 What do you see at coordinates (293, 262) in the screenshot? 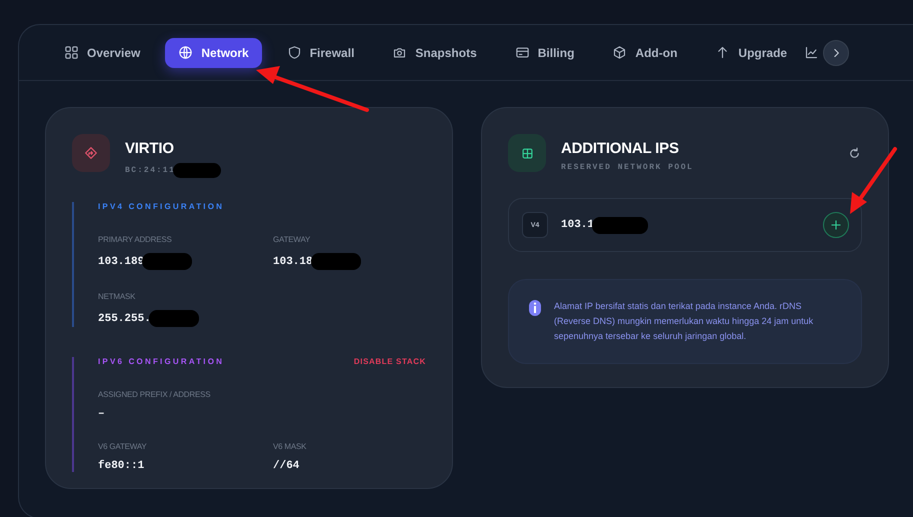
I see `field-value: 103.18` at bounding box center [293, 262].